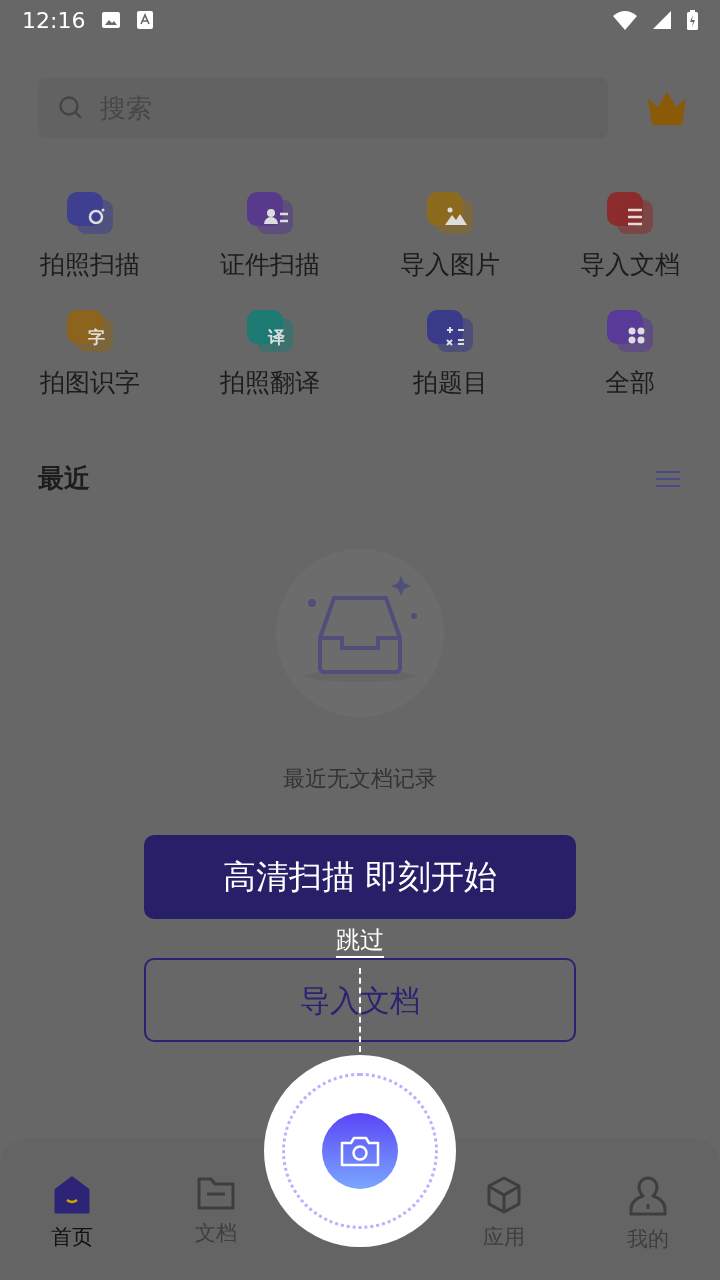 The width and height of the screenshot is (720, 1280). What do you see at coordinates (450, 265) in the screenshot?
I see `tool-button: 导入图片` at bounding box center [450, 265].